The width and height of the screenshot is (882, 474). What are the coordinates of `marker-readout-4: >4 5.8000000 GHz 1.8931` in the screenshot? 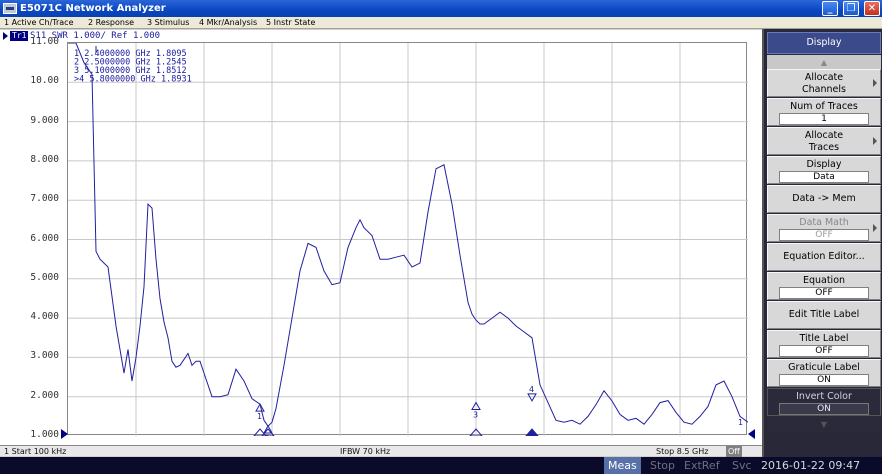 It's located at (133, 80).